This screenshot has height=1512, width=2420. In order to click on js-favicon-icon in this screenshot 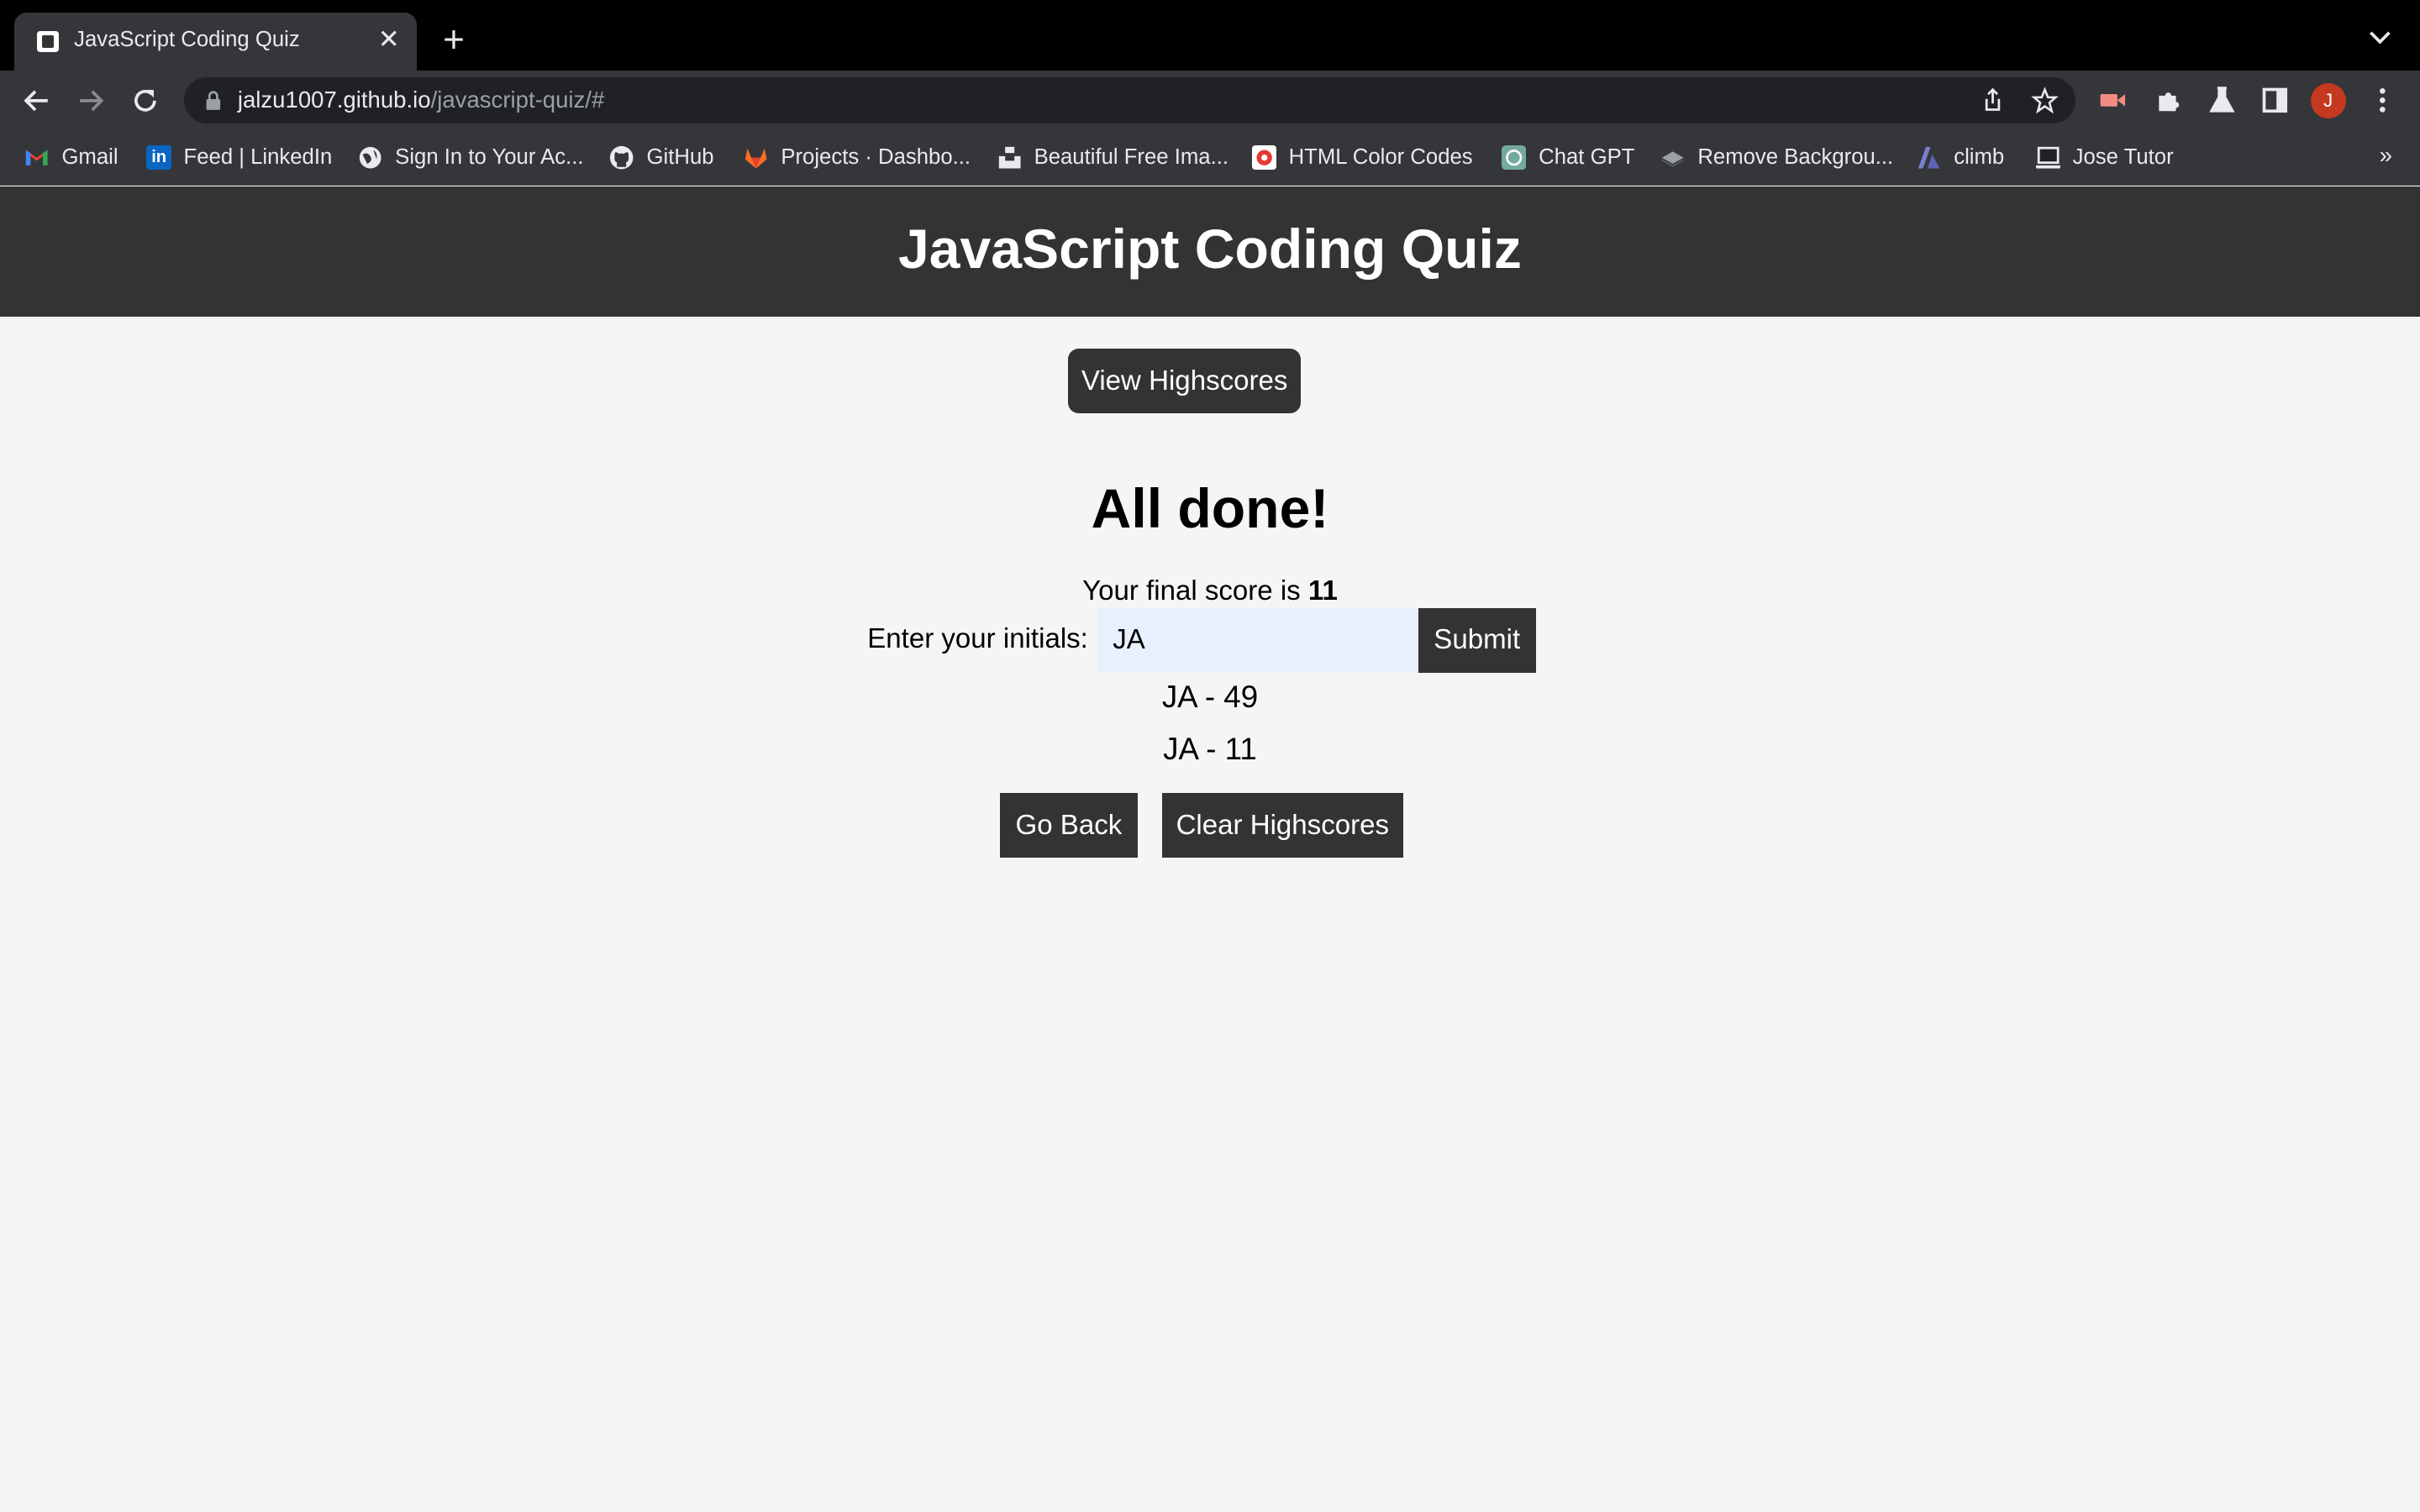, I will do `click(48, 41)`.